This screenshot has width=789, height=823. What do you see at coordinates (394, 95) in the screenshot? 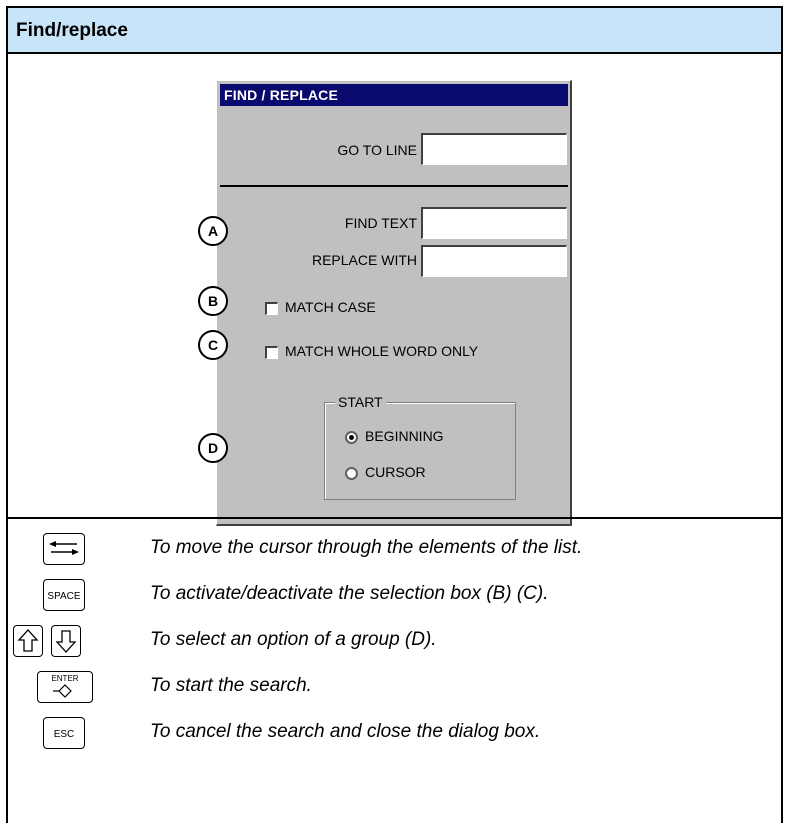
I see `dialog-title-bar: FIND / REPLACE` at bounding box center [394, 95].